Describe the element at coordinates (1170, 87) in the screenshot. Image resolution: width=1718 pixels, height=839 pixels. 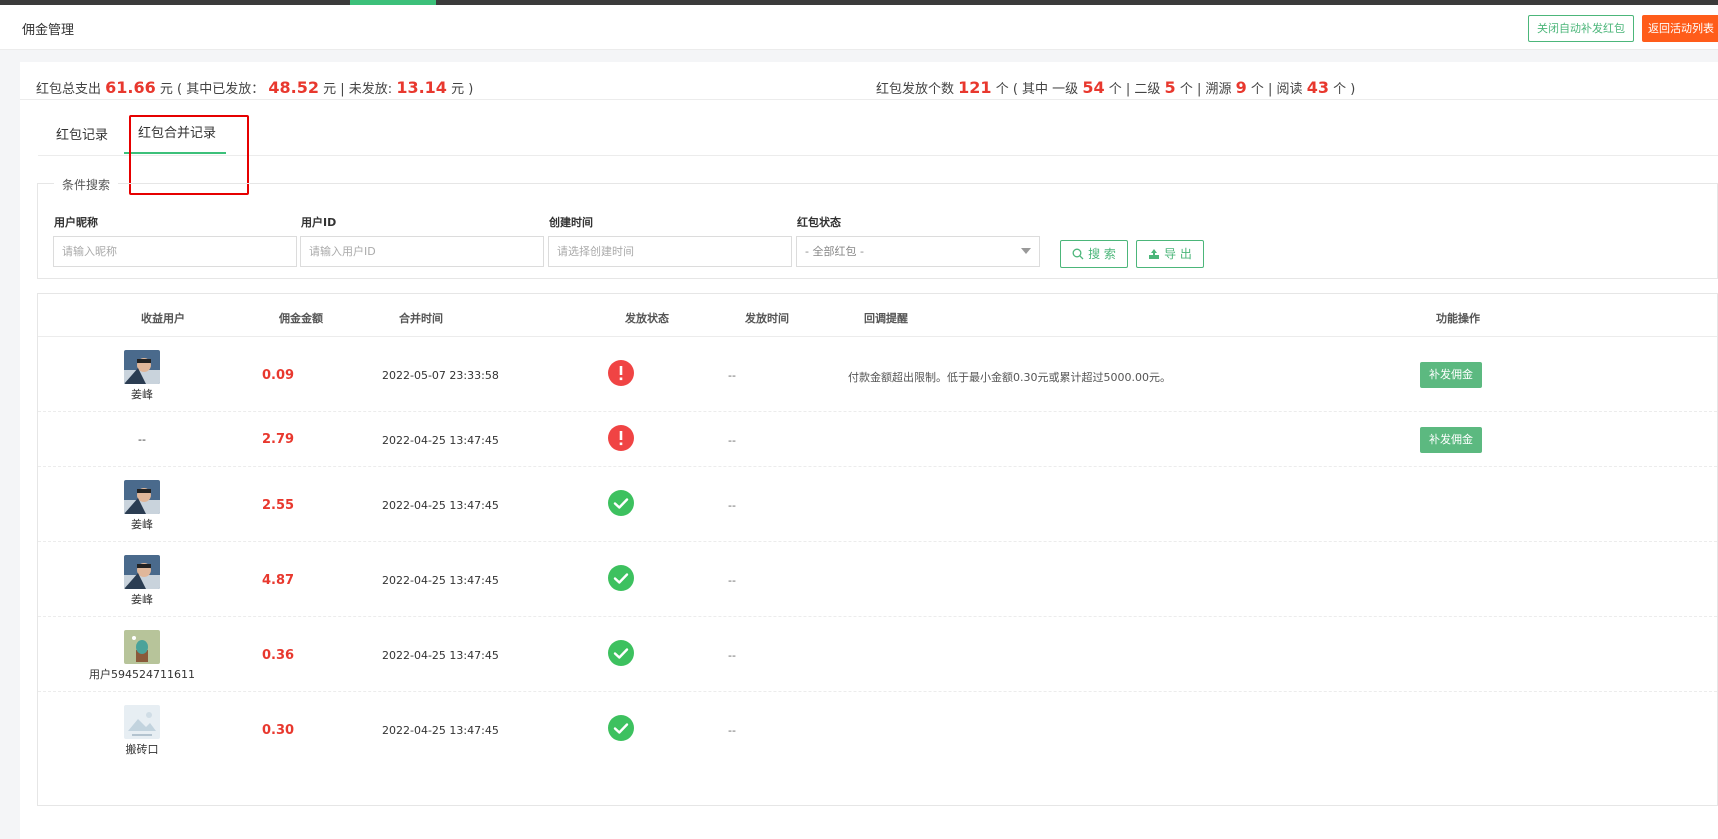
I see `level2-value: 5` at that location.